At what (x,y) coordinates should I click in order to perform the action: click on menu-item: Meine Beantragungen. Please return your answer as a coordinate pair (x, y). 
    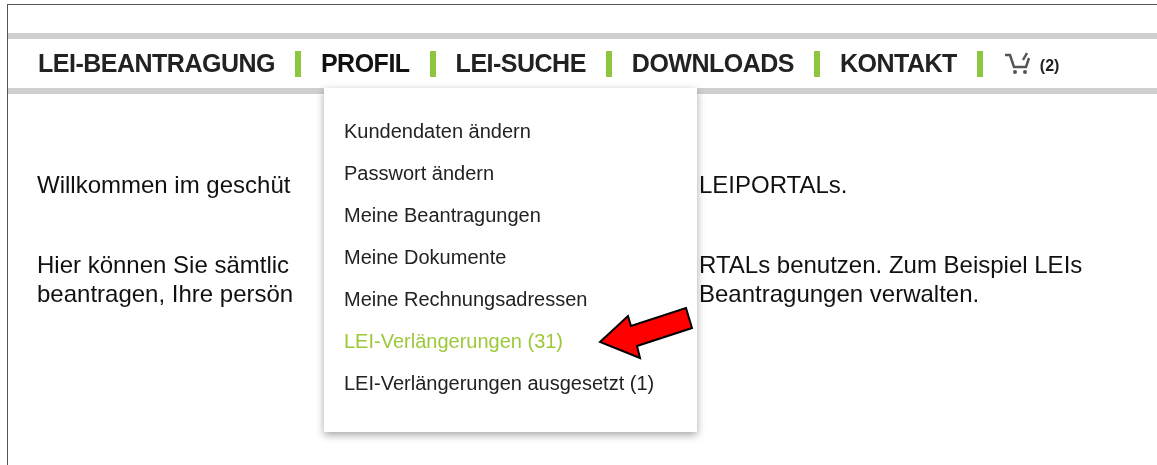
    Looking at the image, I should click on (442, 215).